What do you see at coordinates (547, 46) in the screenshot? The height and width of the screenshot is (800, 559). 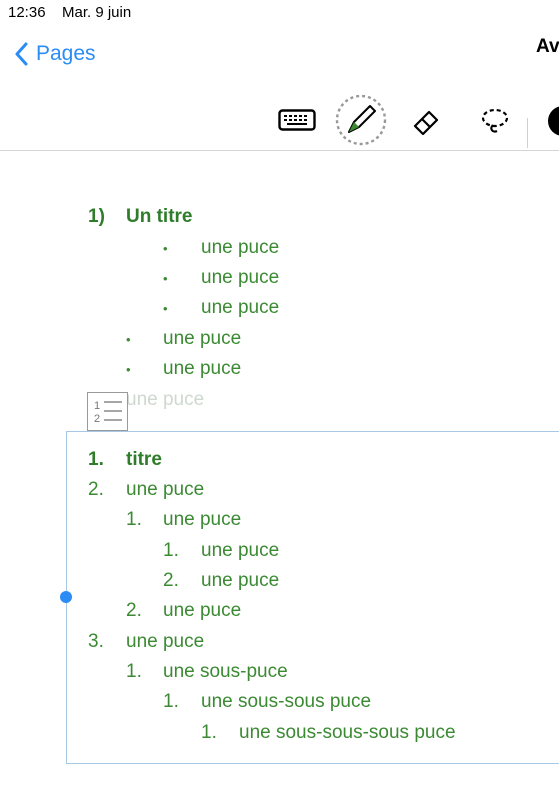 I see `document-title: Av` at bounding box center [547, 46].